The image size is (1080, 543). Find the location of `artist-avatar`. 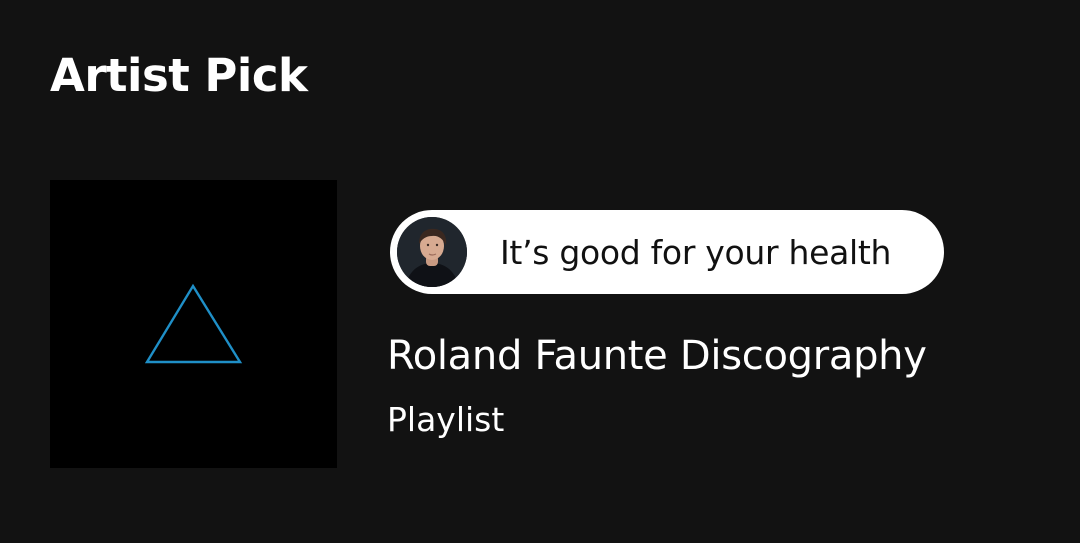

artist-avatar is located at coordinates (432, 252).